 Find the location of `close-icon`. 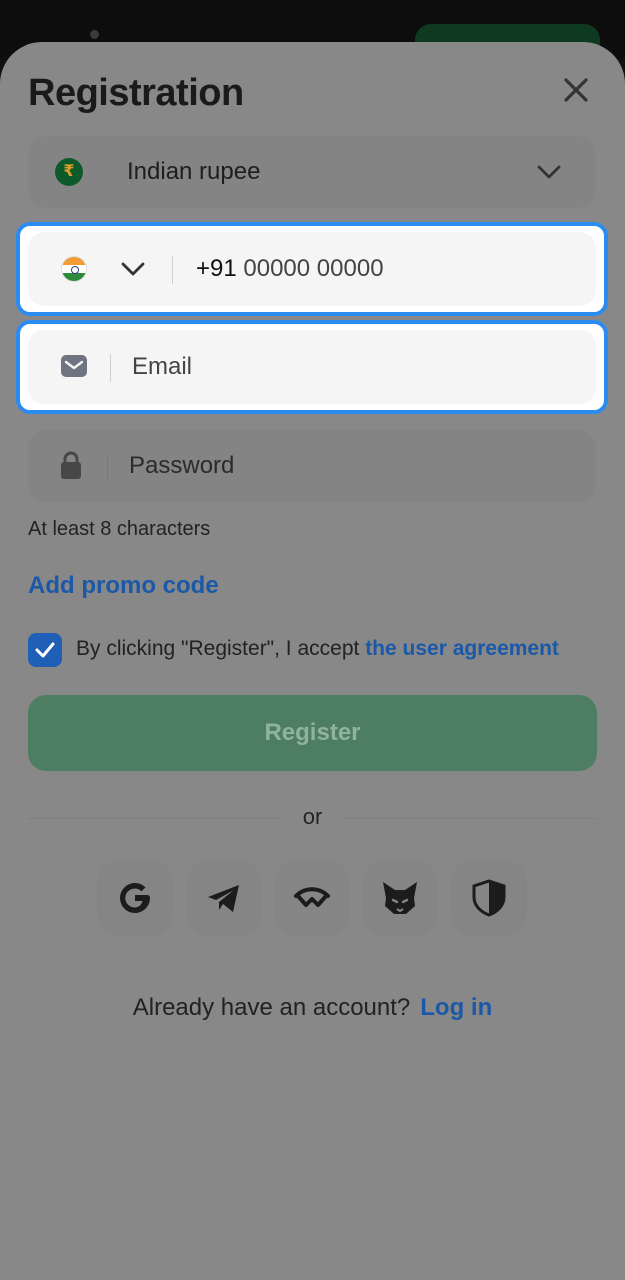

close-icon is located at coordinates (576, 90).